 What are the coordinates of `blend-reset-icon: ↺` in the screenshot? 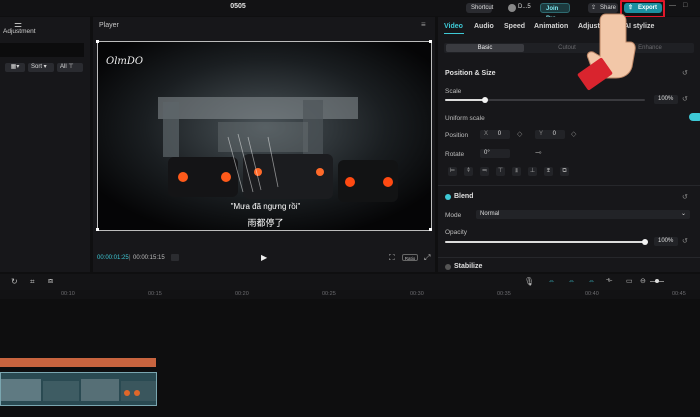 It's located at (685, 197).